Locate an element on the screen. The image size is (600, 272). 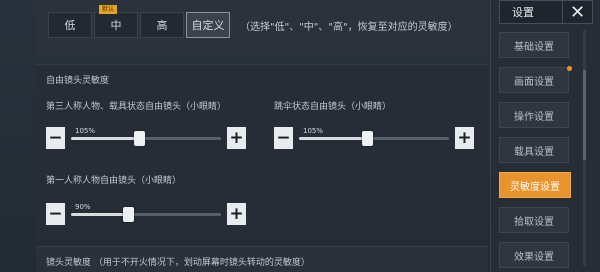
first-person-label: 第一人称人物自由镜头（小眼睛） is located at coordinates (114, 181).